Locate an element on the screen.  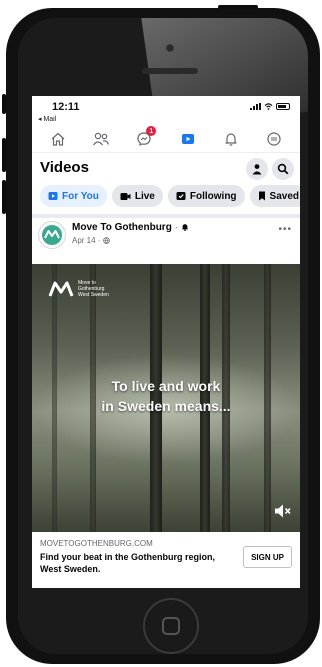
chip-following: Following is located at coordinates (206, 196).